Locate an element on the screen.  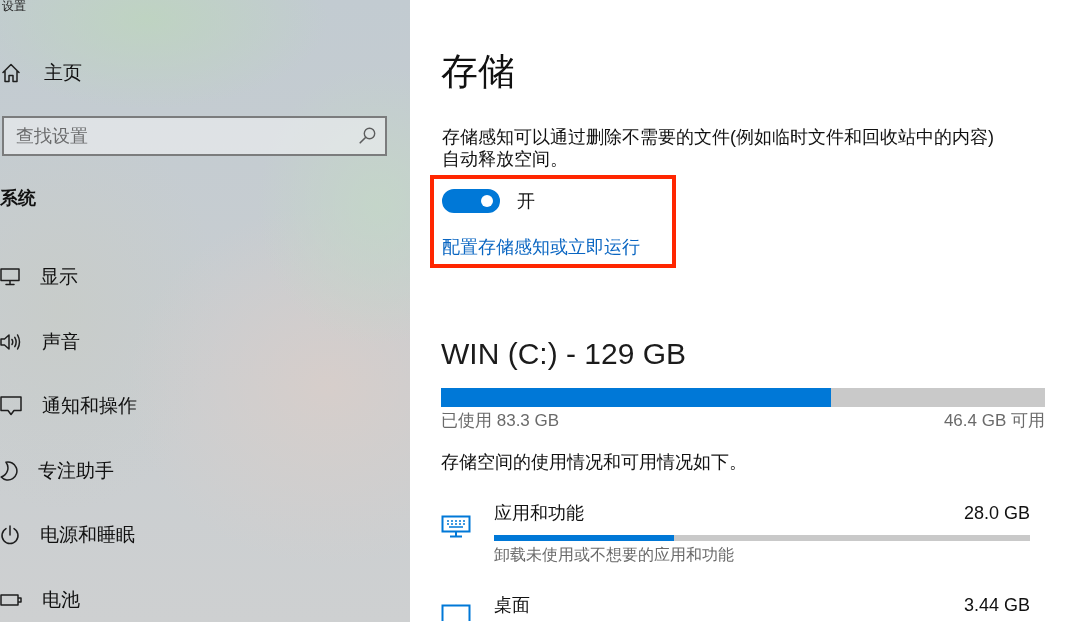
description-text: 存储感知可以通过删除不需要的文件(例如临时文件和回收站中的内容)自动释放空间。 is located at coordinates (718, 148).